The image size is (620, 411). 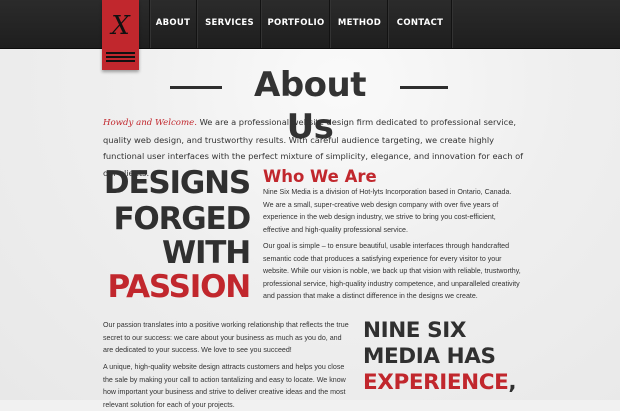 I want to click on slogan-line-2: FORGED, so click(x=182, y=219).